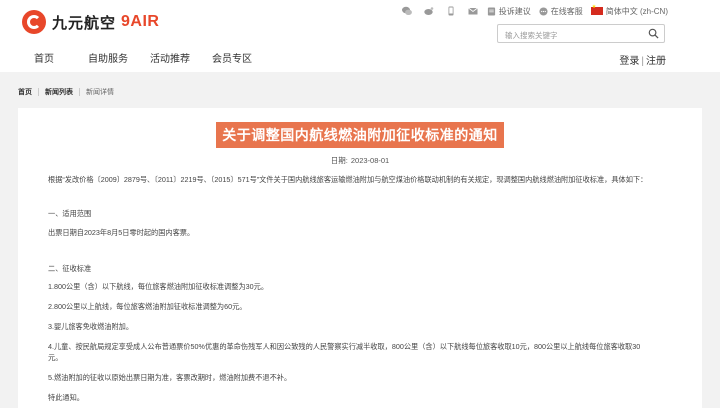 Image resolution: width=720 pixels, height=408 pixels. Describe the element at coordinates (158, 286) in the screenshot. I see `article-paragraph: 1.800公里（含）以下航线，每位旅客燃油附加征收标准调整为30元。` at that location.